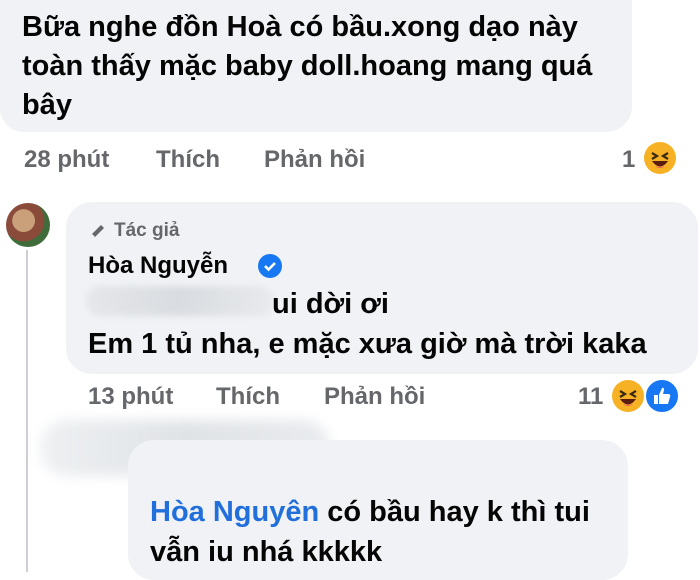 This screenshot has width=700, height=580. What do you see at coordinates (147, 230) in the screenshot?
I see `author-badge-label: Tác giả` at bounding box center [147, 230].